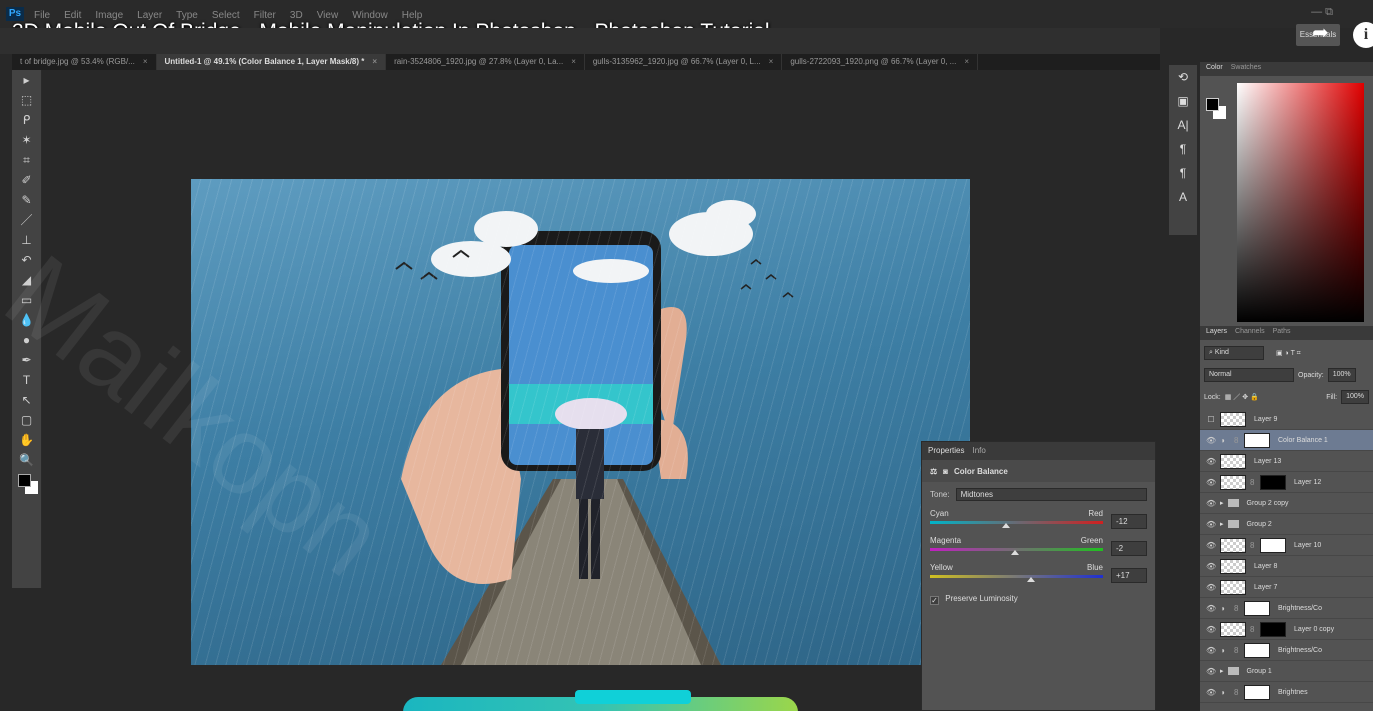 This screenshot has height=711, width=1373. I want to click on actions-icon: ▣, so click(1183, 101).